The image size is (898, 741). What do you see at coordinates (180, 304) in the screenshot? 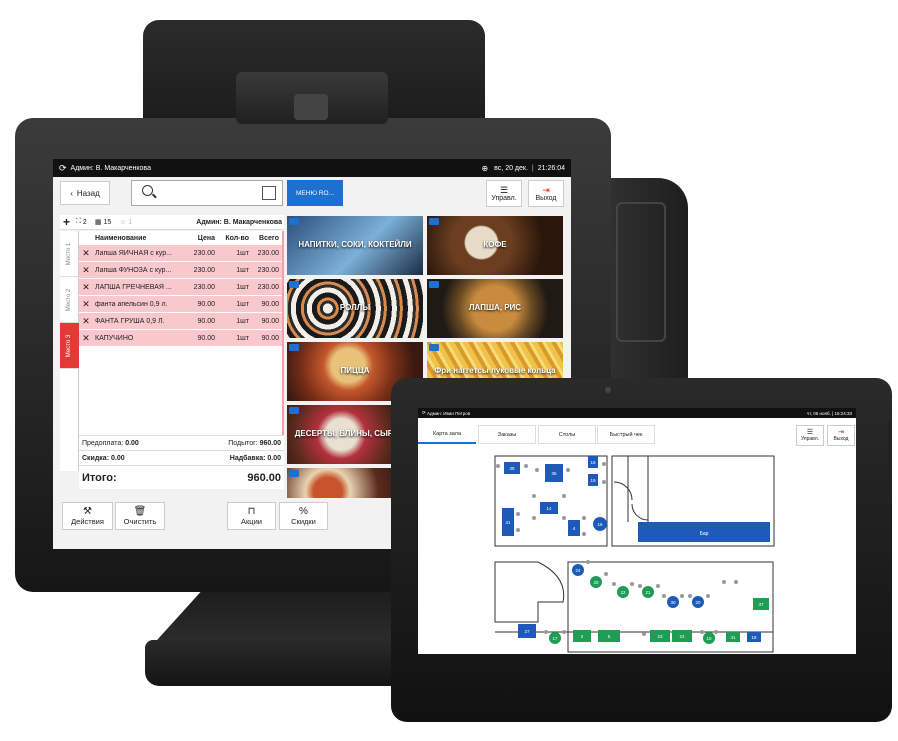
I see `table-row: ✕ фанта апельсин 0,9 л. 90.00 1шт 90.00` at bounding box center [180, 304].